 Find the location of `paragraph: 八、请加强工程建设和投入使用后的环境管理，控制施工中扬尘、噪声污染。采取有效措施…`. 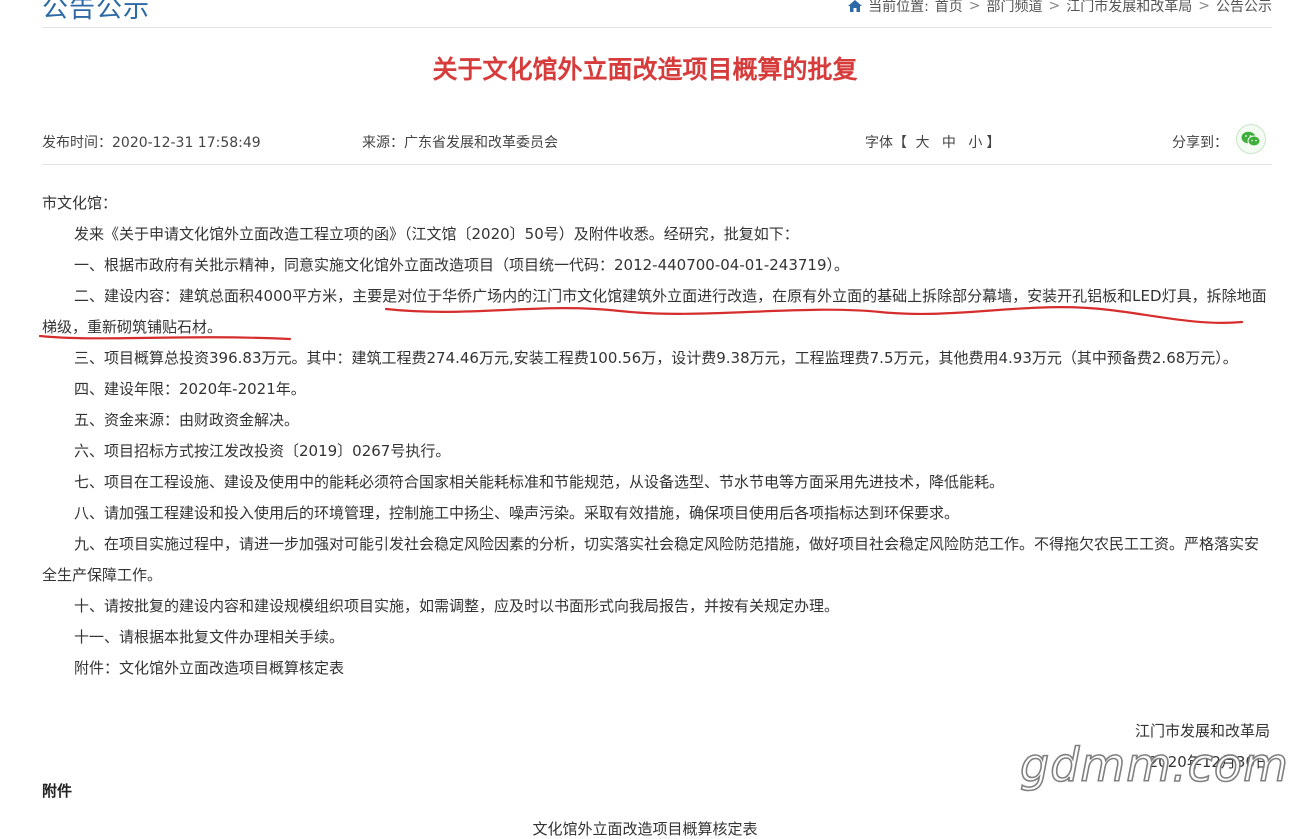

paragraph: 八、请加强工程建设和投入使用后的环境管理，控制施工中扬尘、噪声污染。采取有效措施… is located at coordinates (517, 513).